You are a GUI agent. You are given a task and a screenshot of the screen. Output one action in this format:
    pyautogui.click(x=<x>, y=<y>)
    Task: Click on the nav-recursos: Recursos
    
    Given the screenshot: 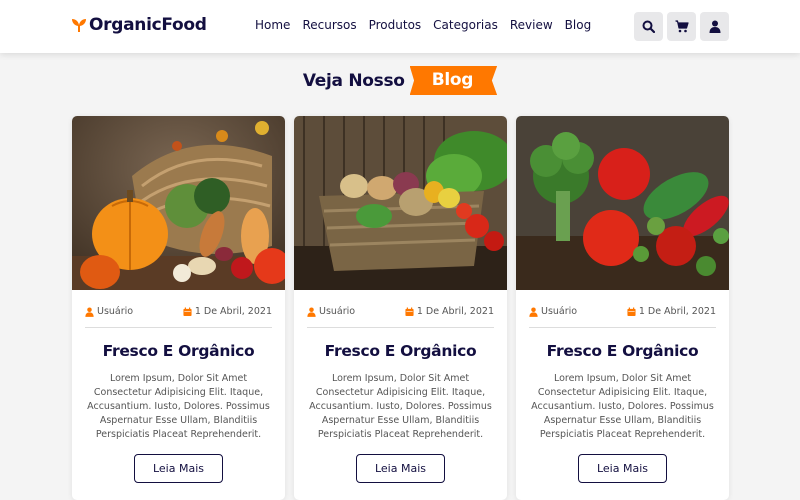 What is the action you would take?
    pyautogui.click(x=329, y=25)
    